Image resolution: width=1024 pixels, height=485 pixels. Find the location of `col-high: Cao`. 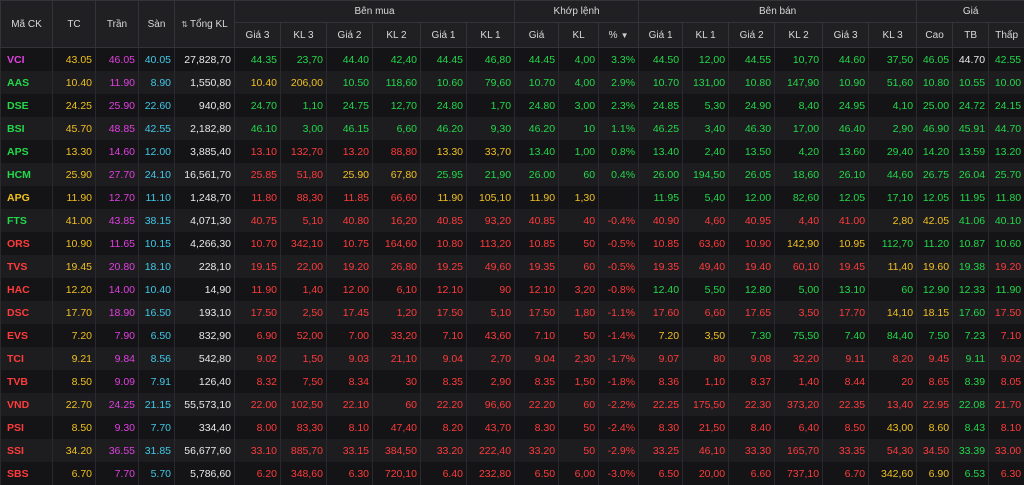

col-high: Cao is located at coordinates (935, 35).